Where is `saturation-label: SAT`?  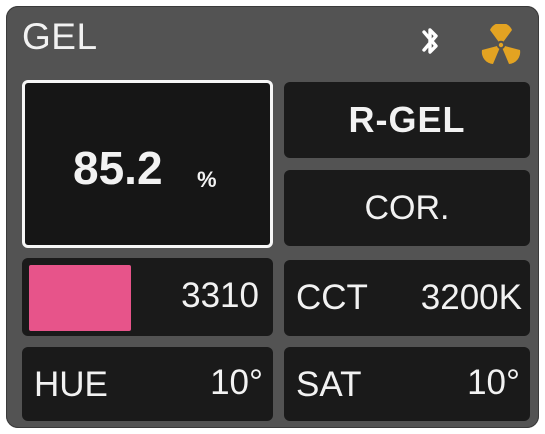 saturation-label: SAT is located at coordinates (329, 384).